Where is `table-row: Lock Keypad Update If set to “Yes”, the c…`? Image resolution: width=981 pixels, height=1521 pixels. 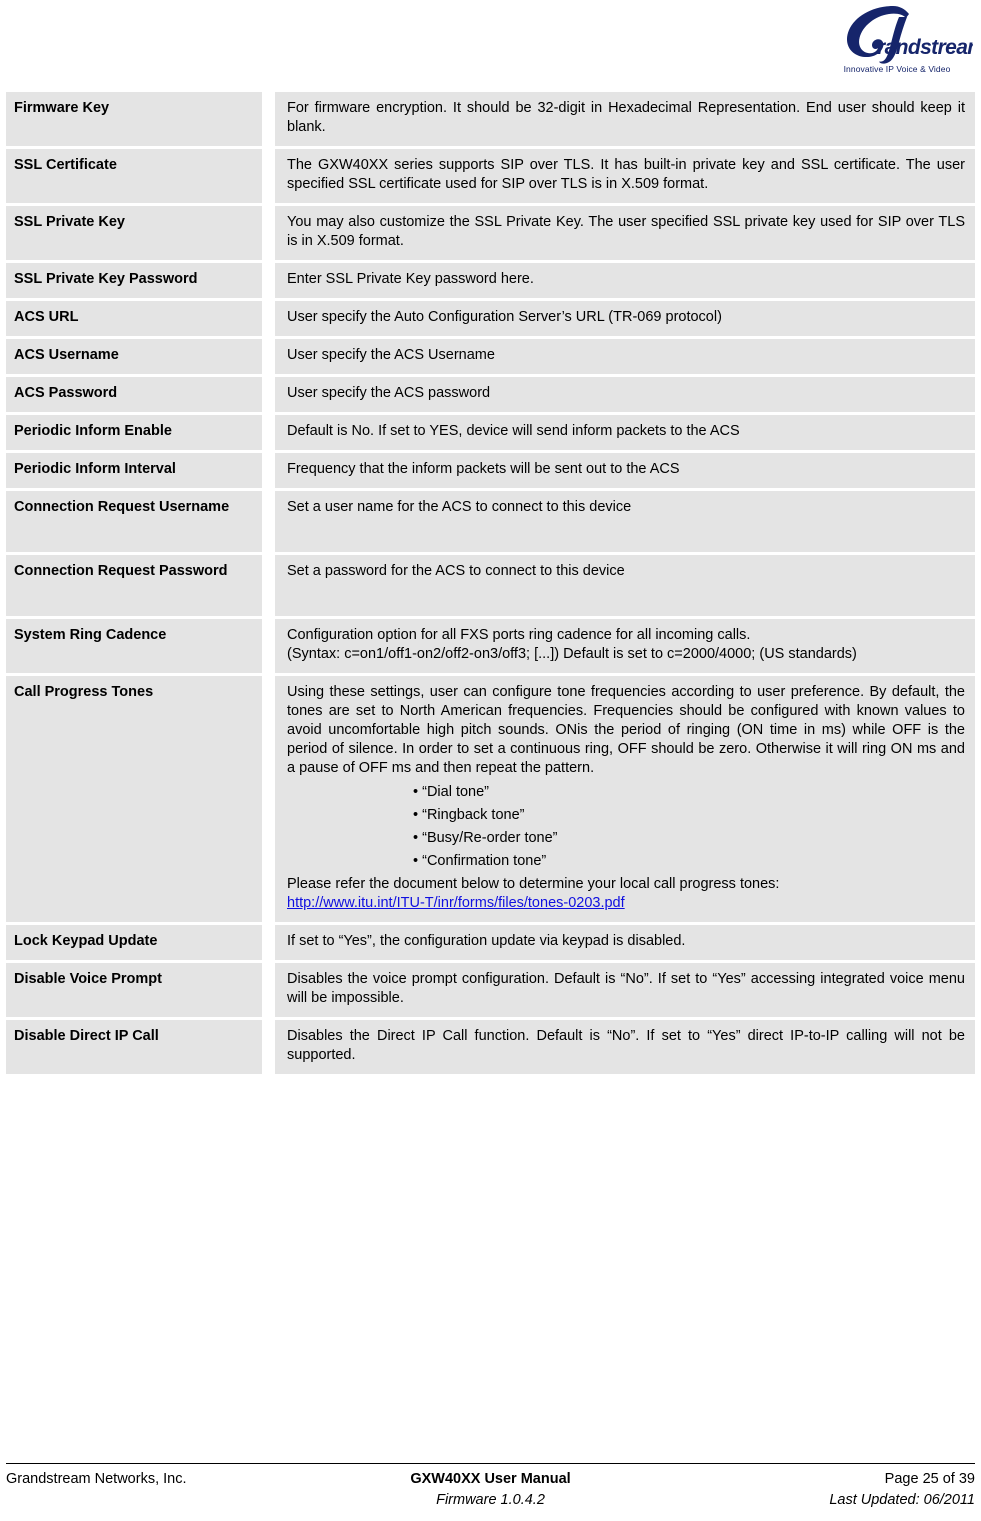
table-row: Lock Keypad Update If set to “Yes”, the c… is located at coordinates (490, 941).